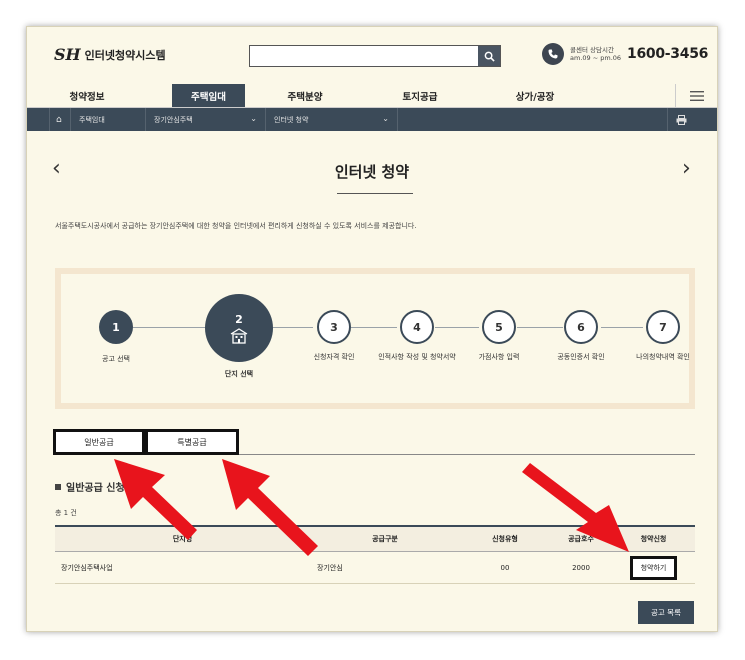 This screenshot has height=660, width=745. Describe the element at coordinates (334, 327) in the screenshot. I see `step-circle-3: 3` at that location.